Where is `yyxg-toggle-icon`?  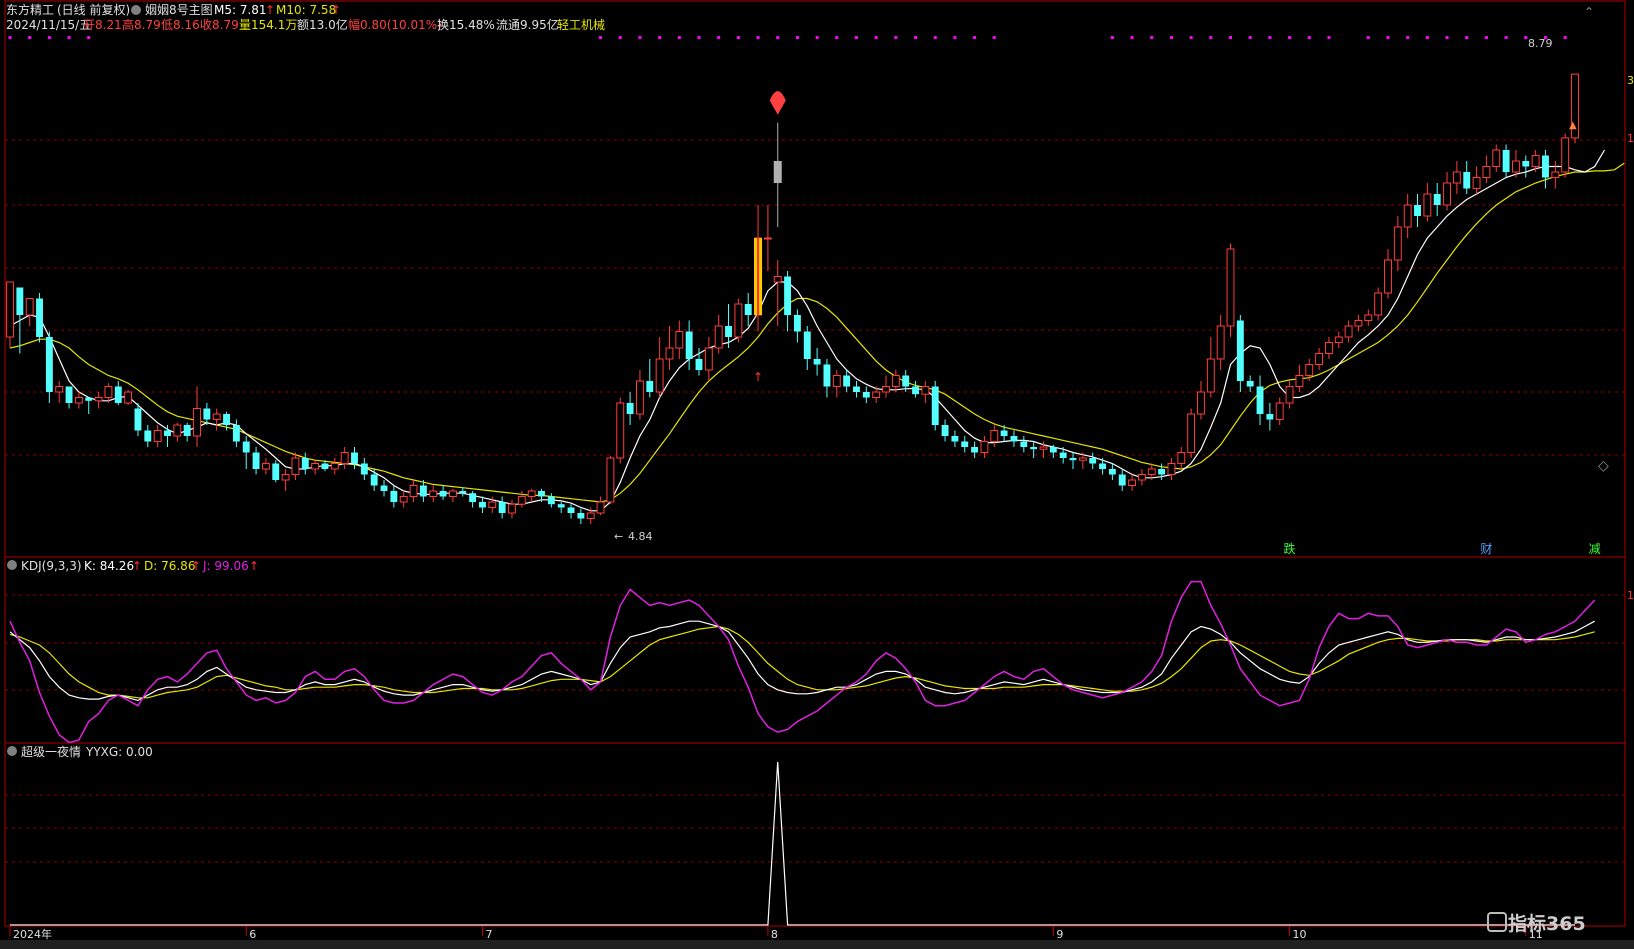
yyxg-toggle-icon is located at coordinates (12, 751).